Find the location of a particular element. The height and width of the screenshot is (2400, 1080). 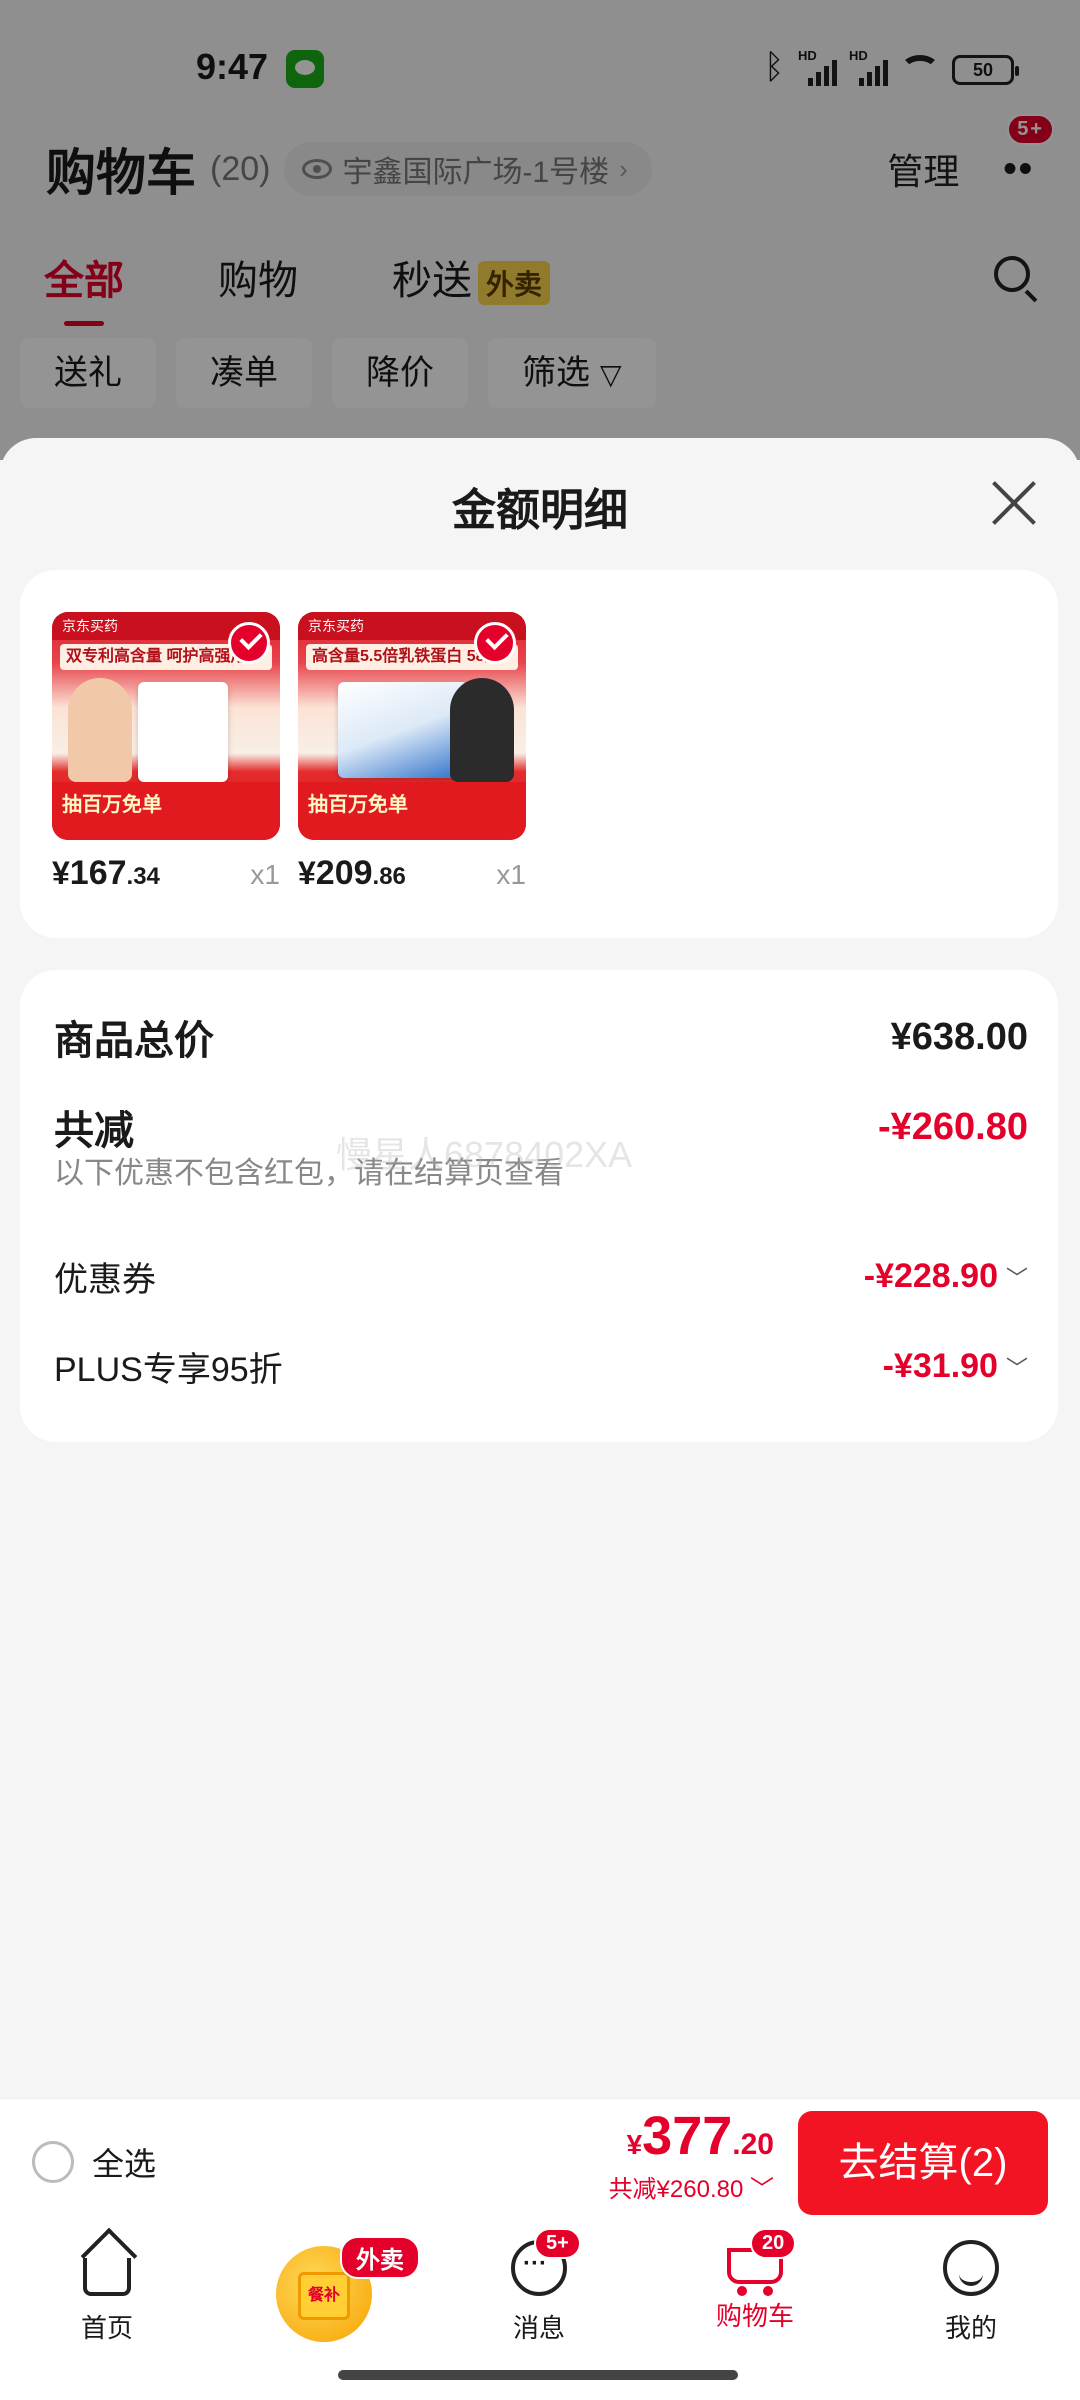

product-image: 京东买药 高含量5.5倍乳铁蛋白 58重 抽百万免单 is located at coordinates (412, 726).